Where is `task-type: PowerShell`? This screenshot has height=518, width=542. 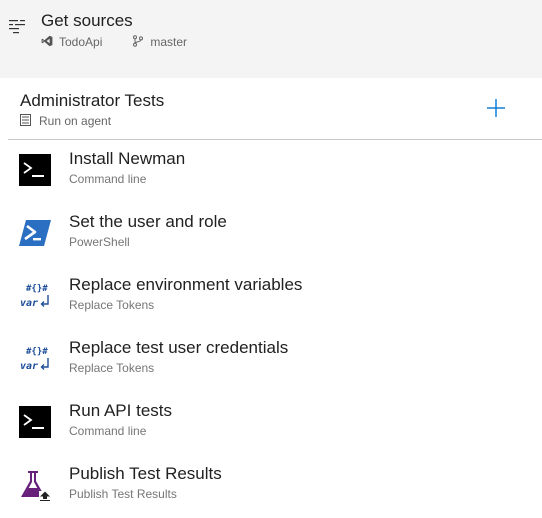 task-type: PowerShell is located at coordinates (99, 242).